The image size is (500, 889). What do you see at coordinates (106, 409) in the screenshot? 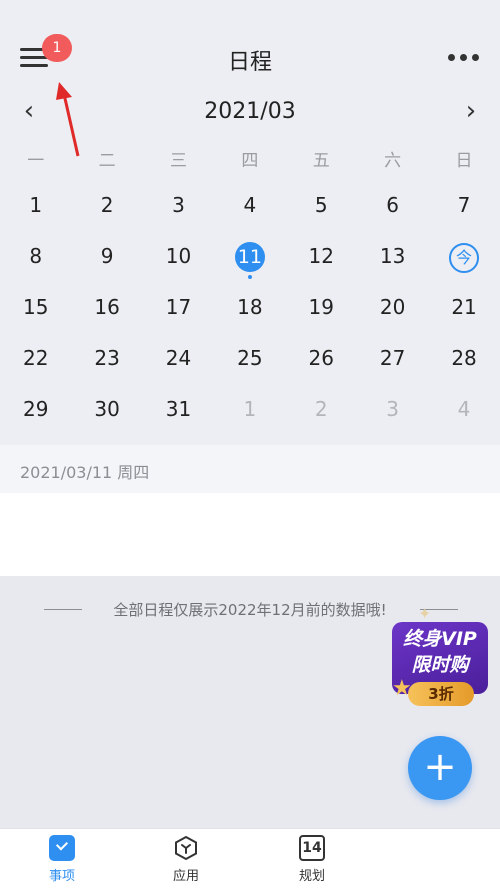
I see `day-cell: 30` at bounding box center [106, 409].